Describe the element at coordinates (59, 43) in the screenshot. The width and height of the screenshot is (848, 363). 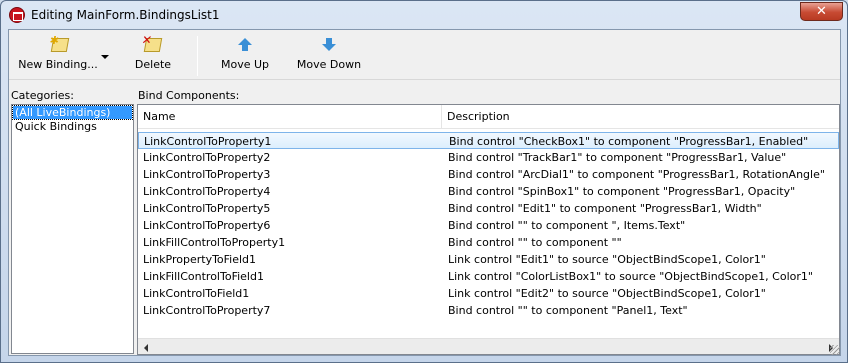
I see `new-binding-icon: ✱` at that location.